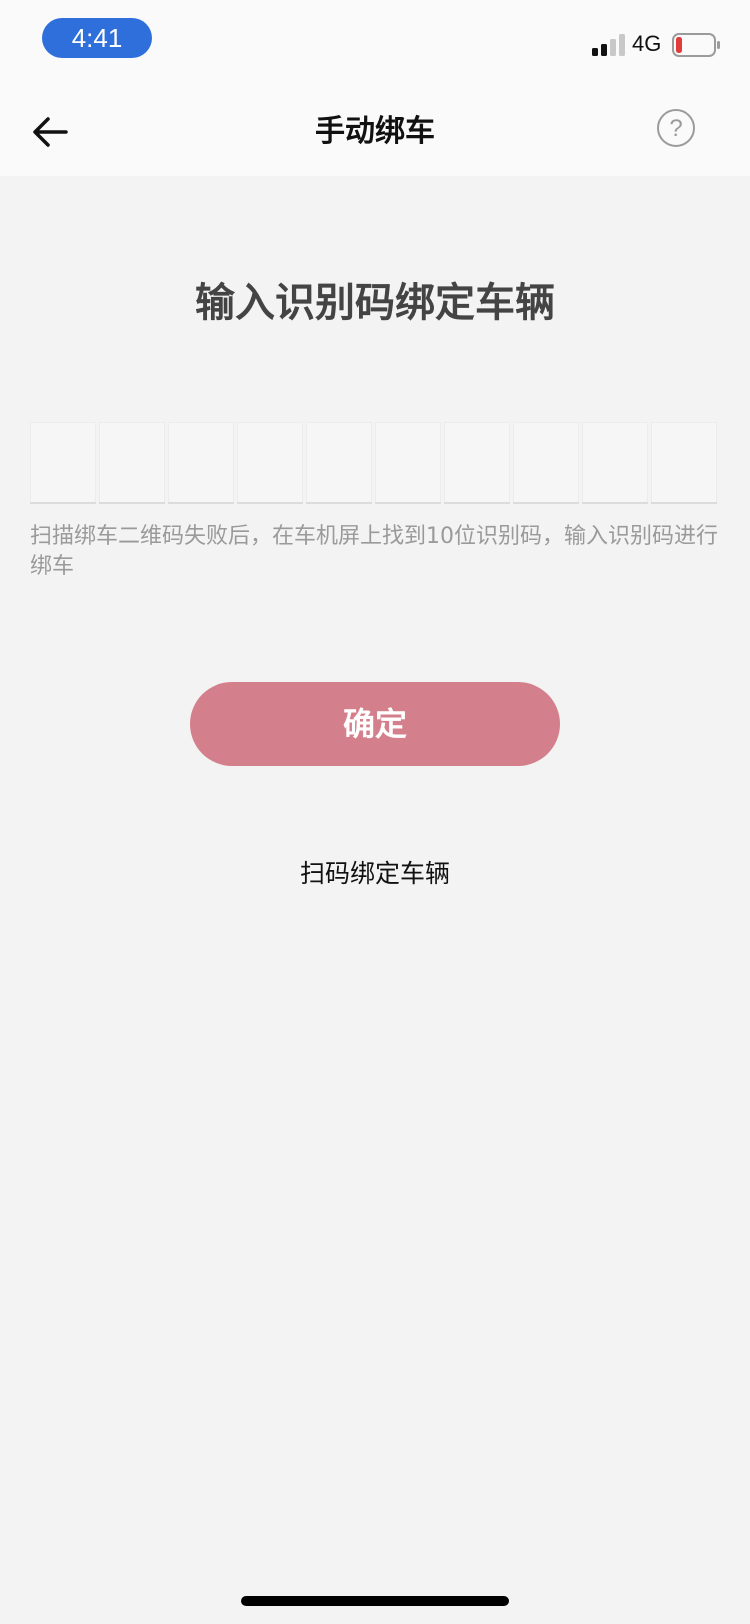 This screenshot has width=750, height=1624. What do you see at coordinates (647, 43) in the screenshot?
I see `network-type: 4G` at bounding box center [647, 43].